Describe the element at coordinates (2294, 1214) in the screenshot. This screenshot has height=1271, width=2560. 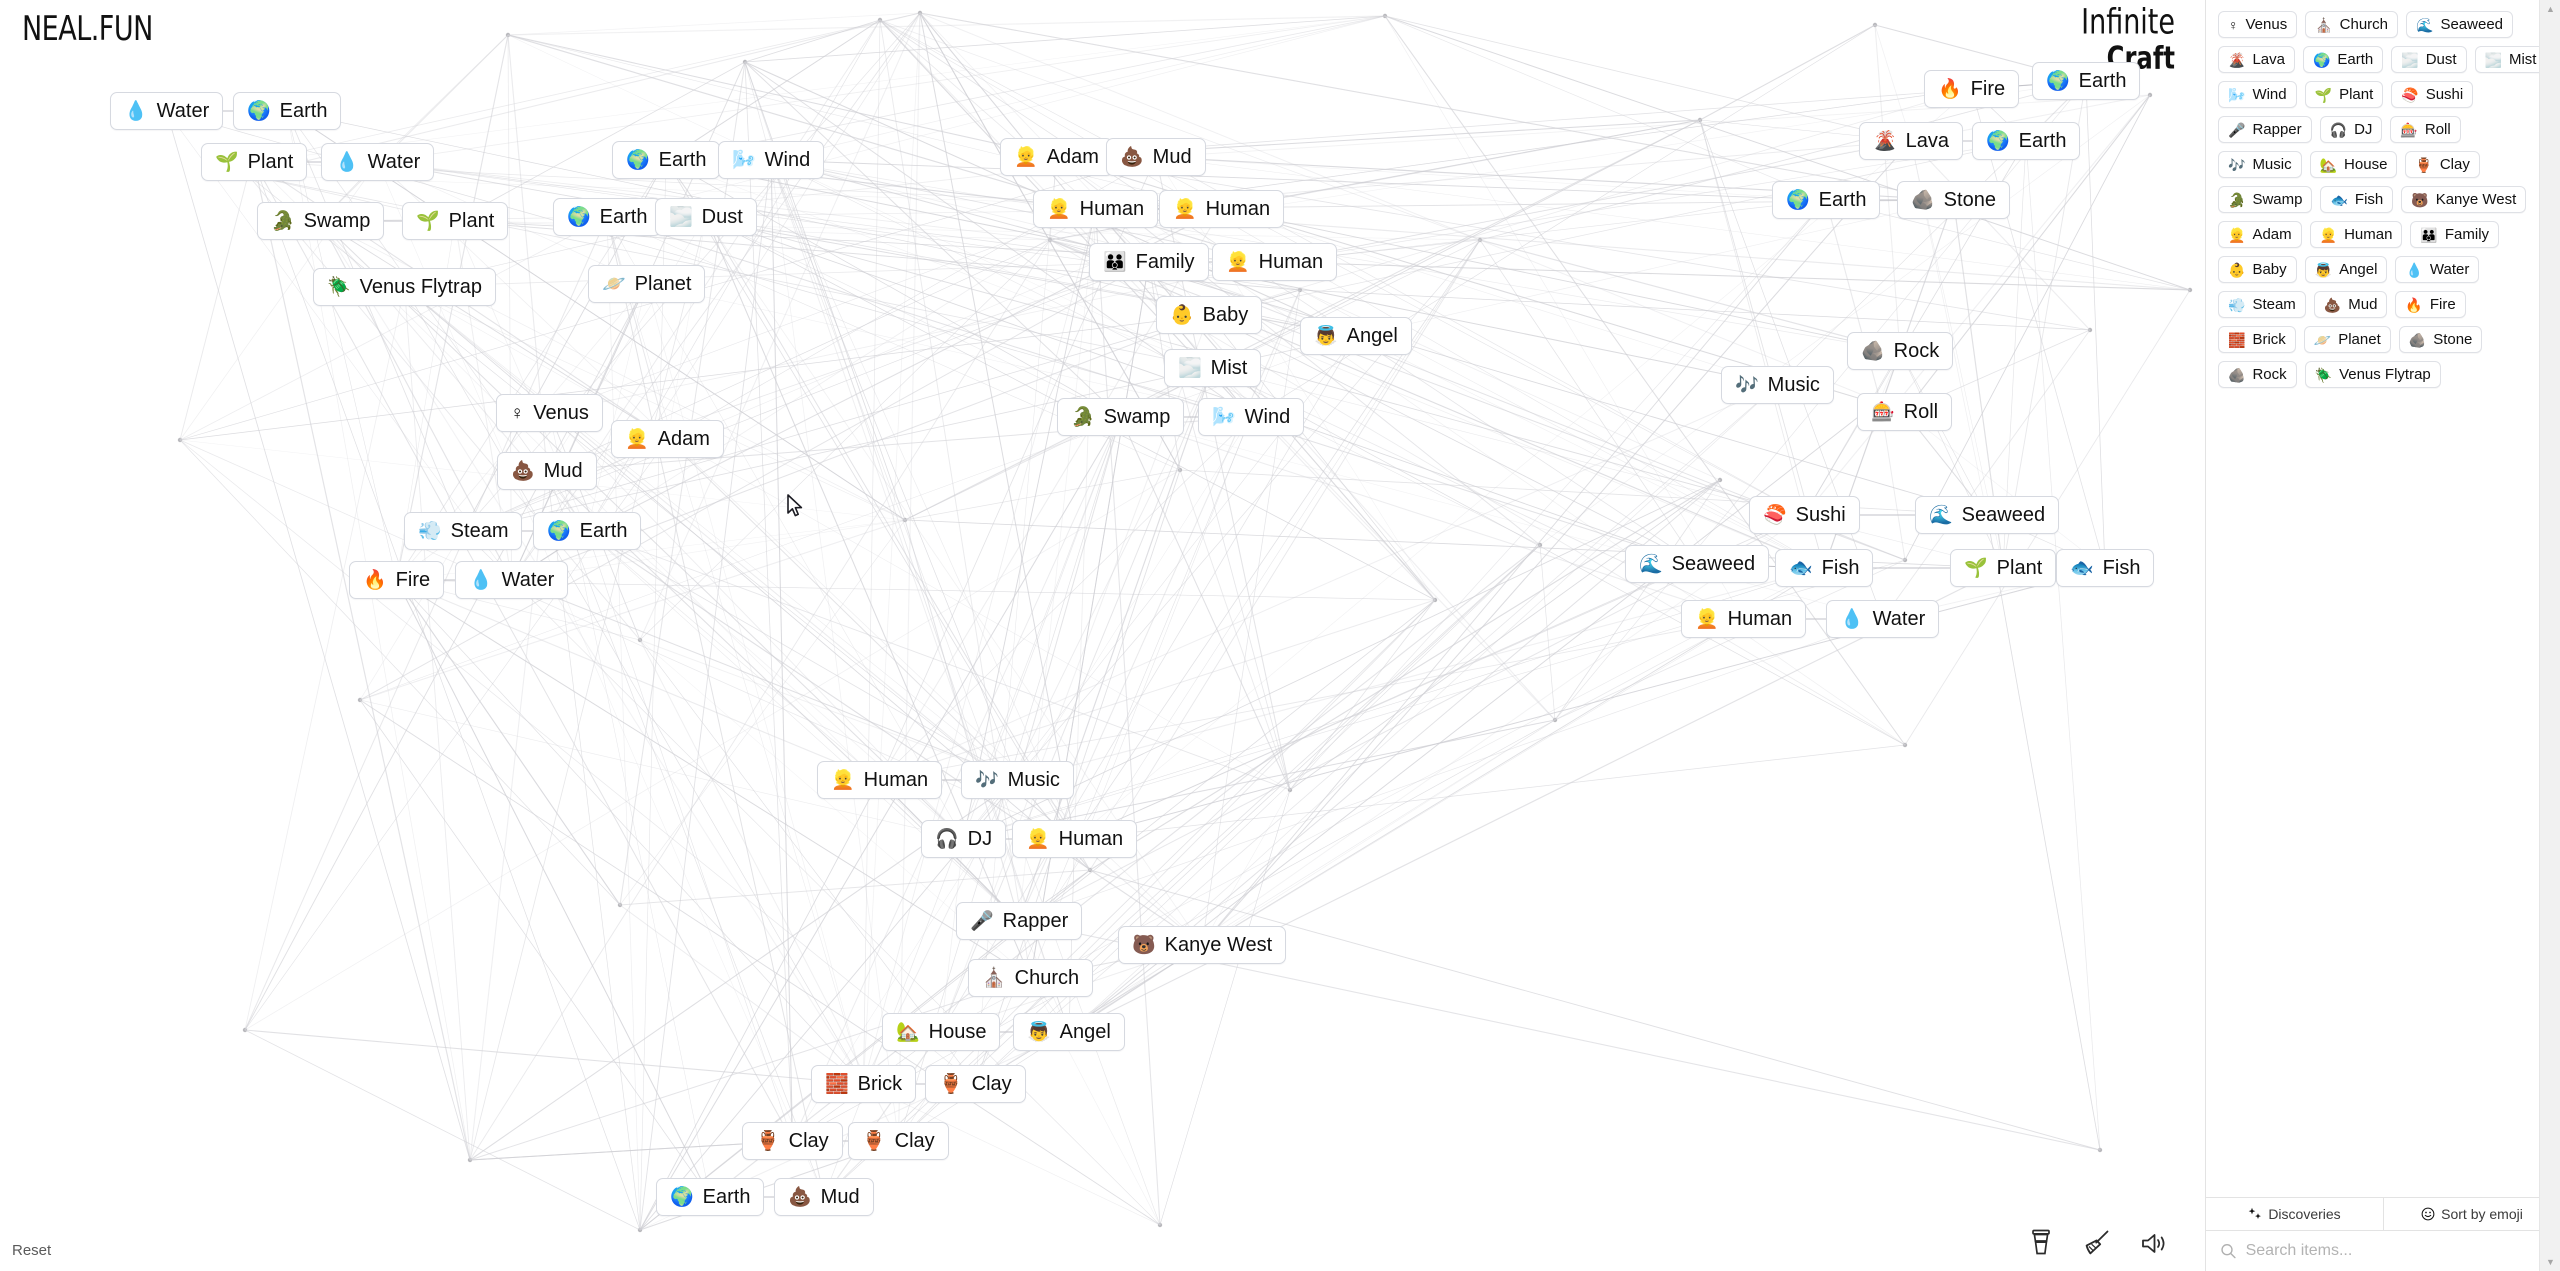
I see `tab-discoveries: Discoveries` at that location.